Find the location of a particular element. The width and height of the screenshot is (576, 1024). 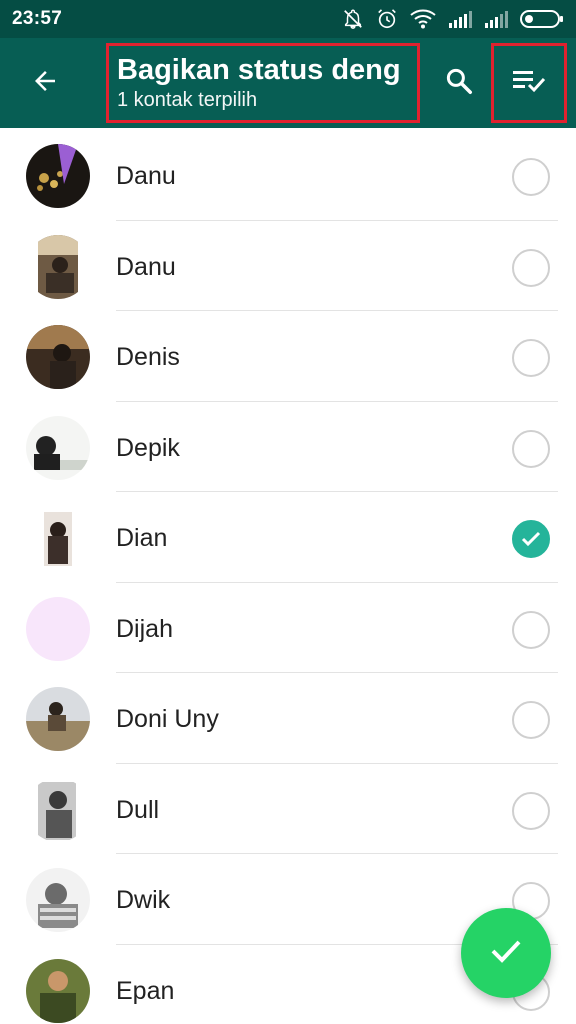

status-icons is located at coordinates (453, 19).